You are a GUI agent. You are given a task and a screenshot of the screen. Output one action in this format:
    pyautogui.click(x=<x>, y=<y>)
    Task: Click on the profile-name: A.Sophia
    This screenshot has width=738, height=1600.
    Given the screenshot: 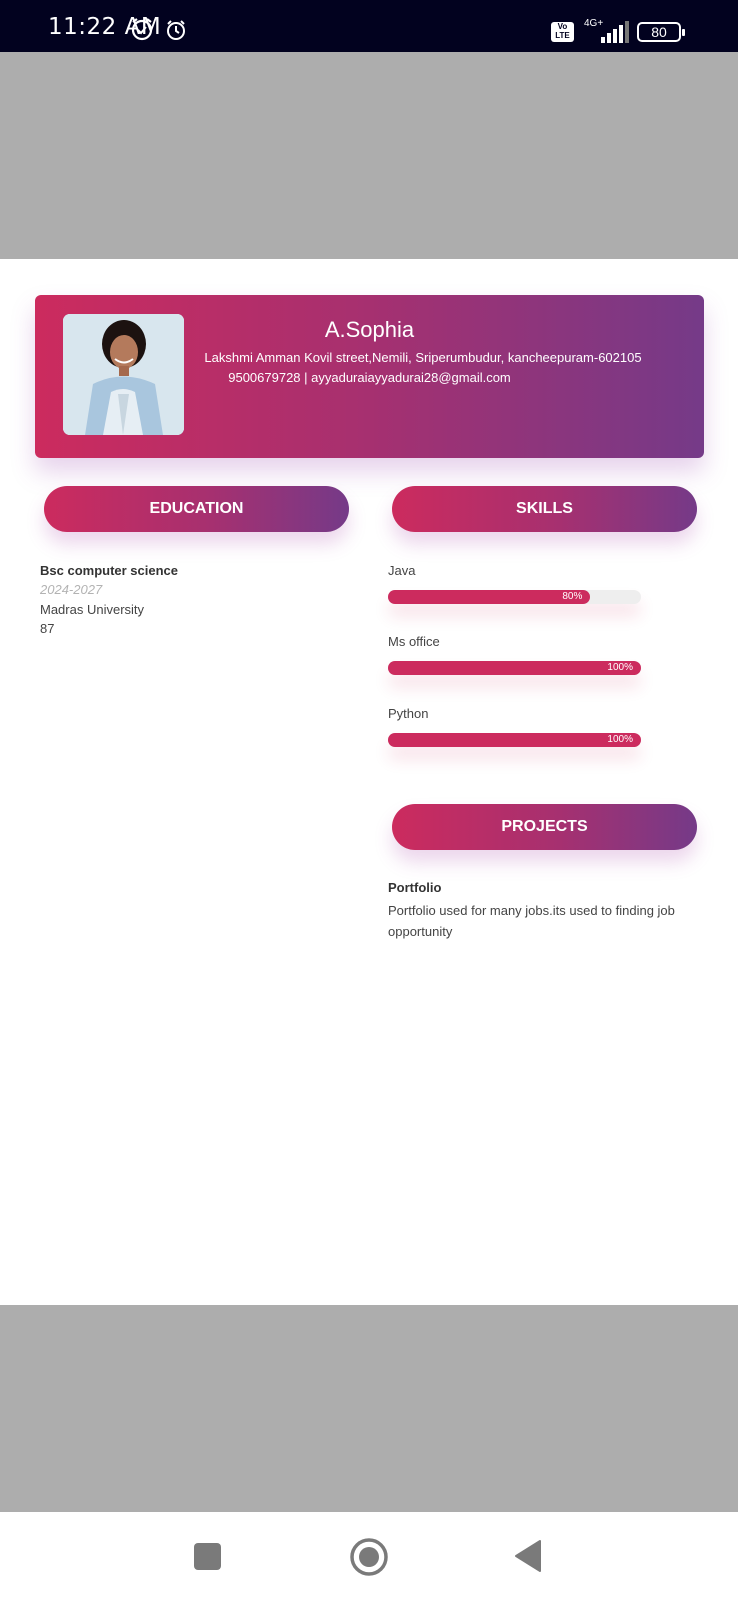 What is the action you would take?
    pyautogui.click(x=369, y=329)
    